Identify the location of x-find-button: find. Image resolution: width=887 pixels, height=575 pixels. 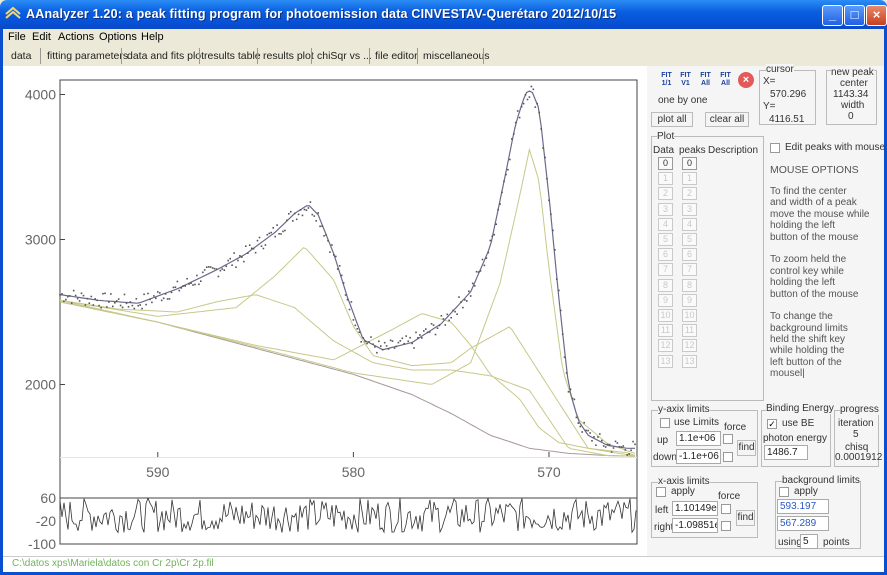
(745, 518).